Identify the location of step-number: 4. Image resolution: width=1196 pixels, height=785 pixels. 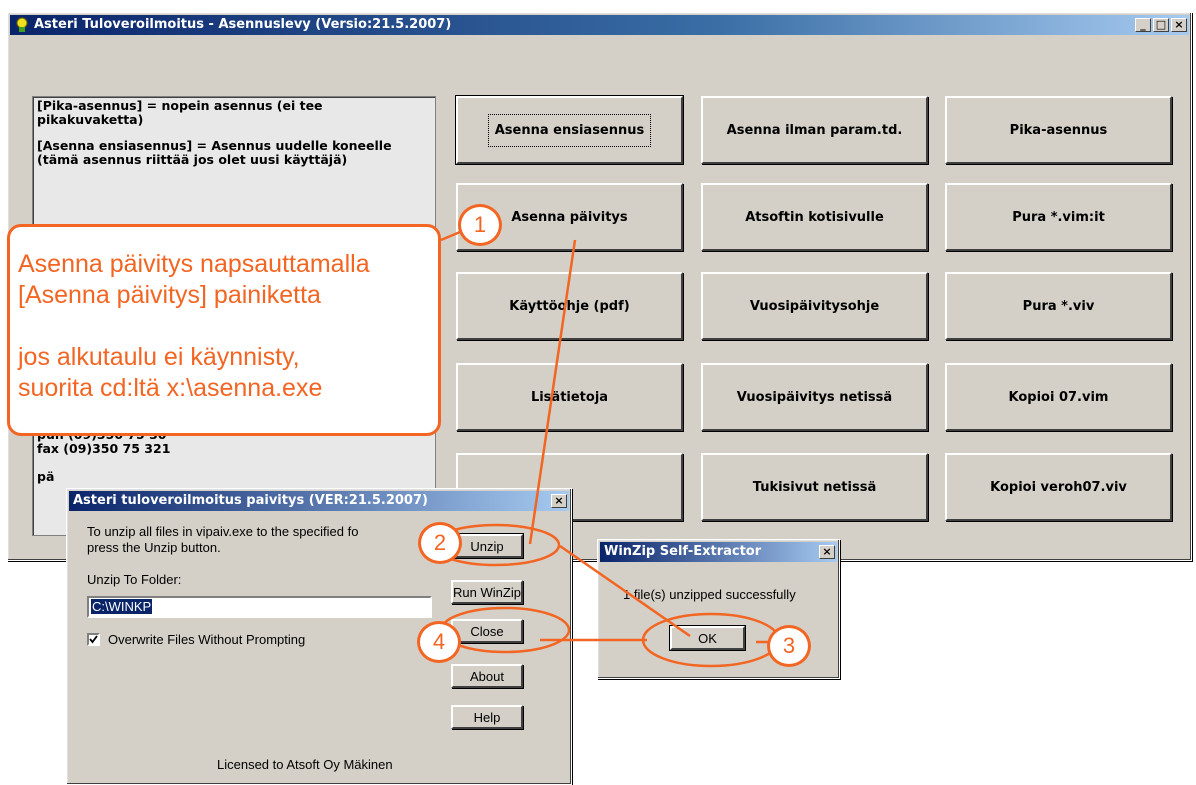
(439, 642).